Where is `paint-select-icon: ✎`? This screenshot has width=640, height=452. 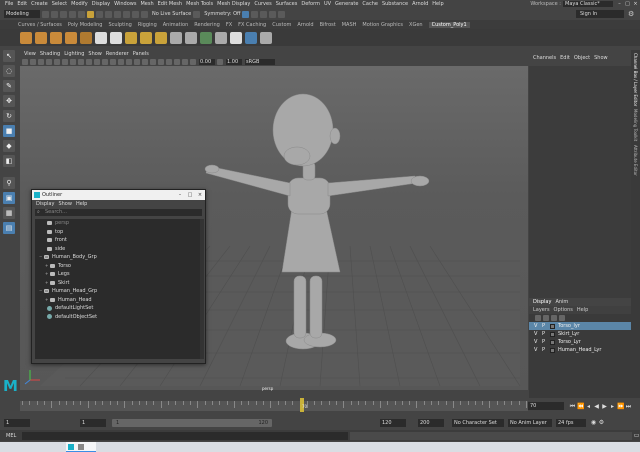
paint-select-icon: ✎ is located at coordinates (9, 86).